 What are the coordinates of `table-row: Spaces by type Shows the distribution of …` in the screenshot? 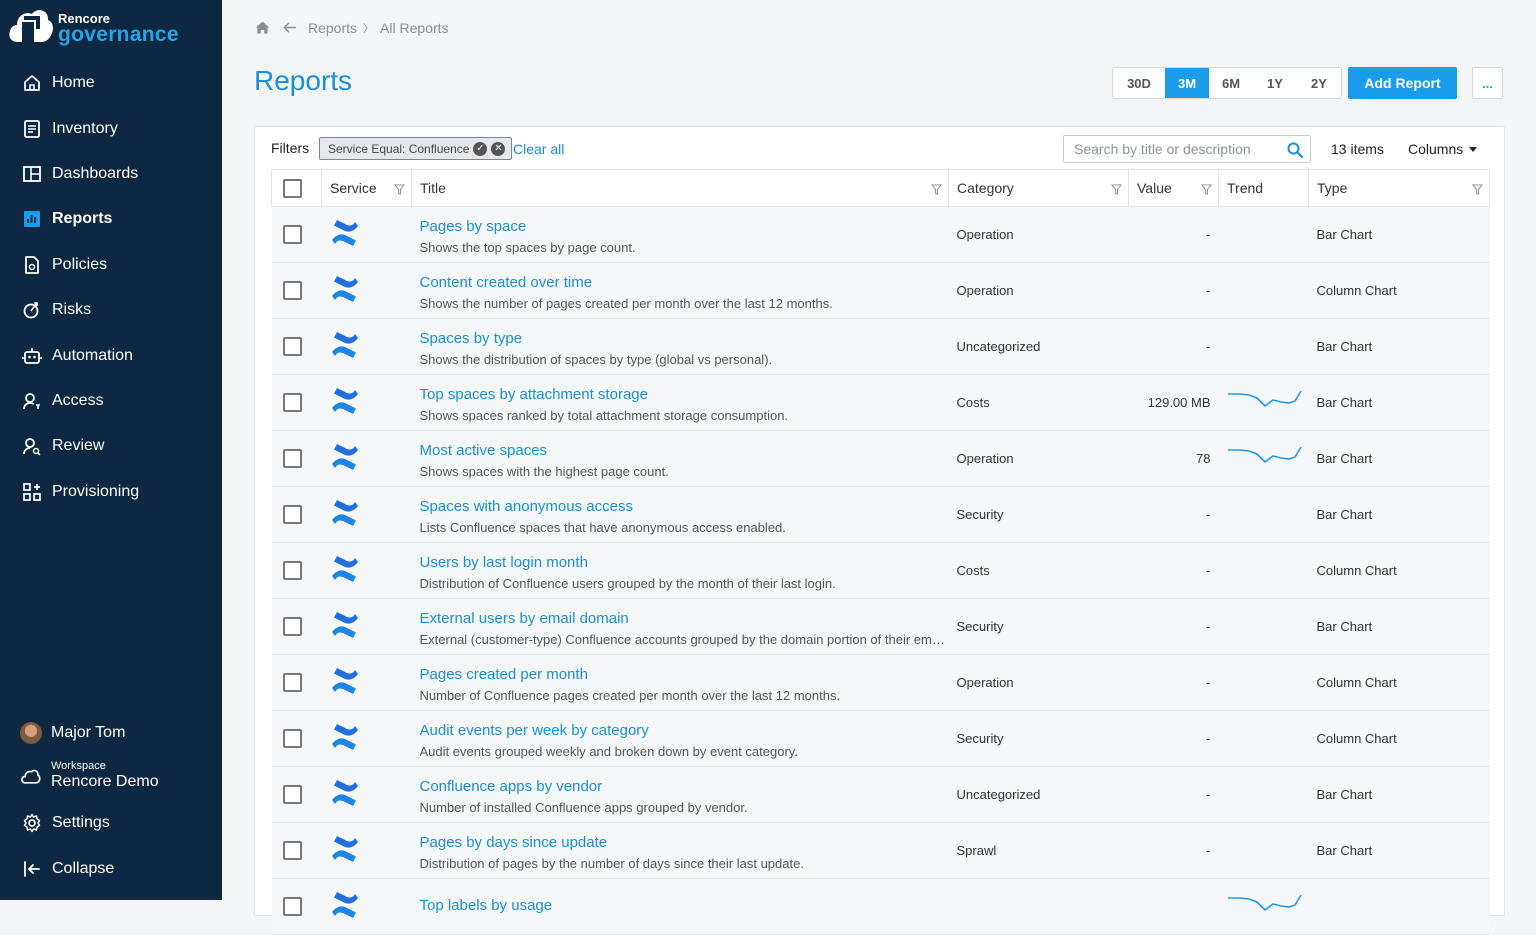 It's located at (880, 346).